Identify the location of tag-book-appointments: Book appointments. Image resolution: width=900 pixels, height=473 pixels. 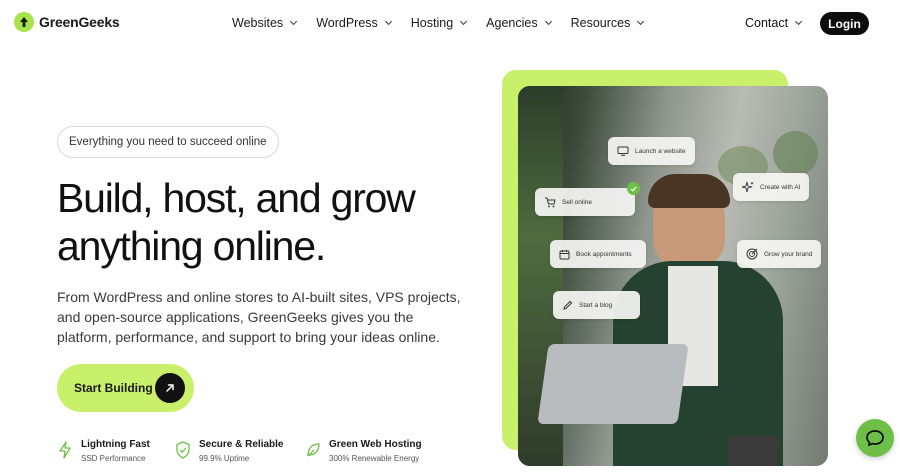
(598, 254).